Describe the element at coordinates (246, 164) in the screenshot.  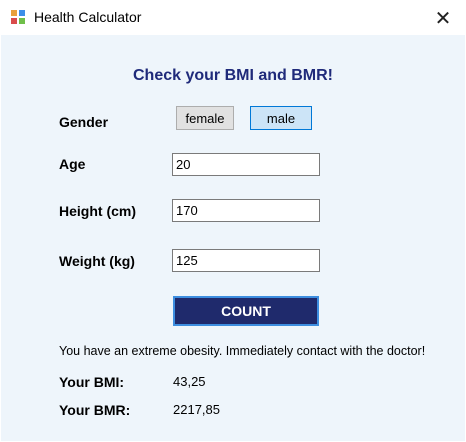
I see `age-field` at that location.